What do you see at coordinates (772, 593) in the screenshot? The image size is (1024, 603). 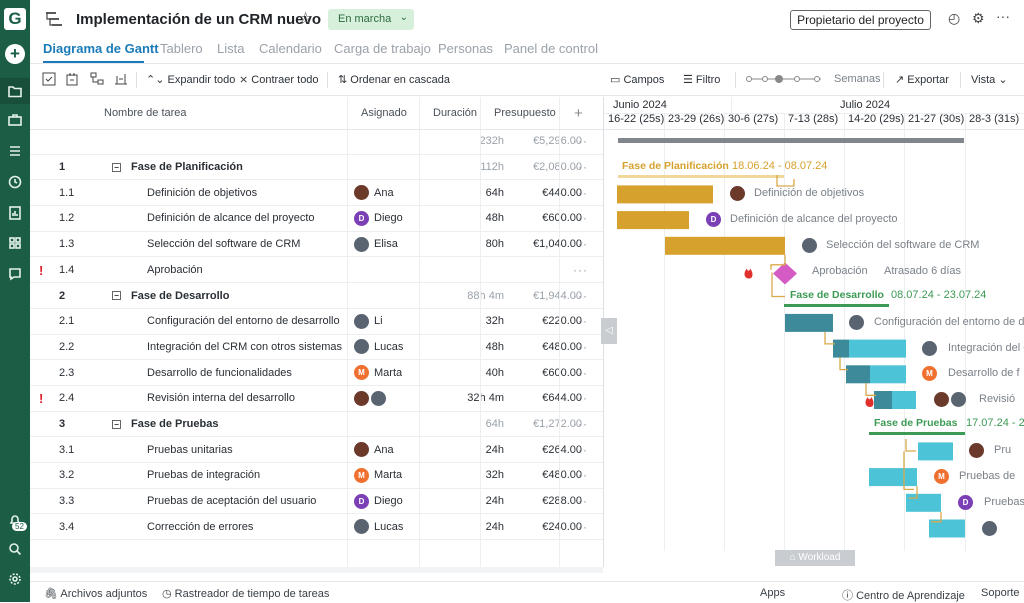 I see `apps-button: Apps` at bounding box center [772, 593].